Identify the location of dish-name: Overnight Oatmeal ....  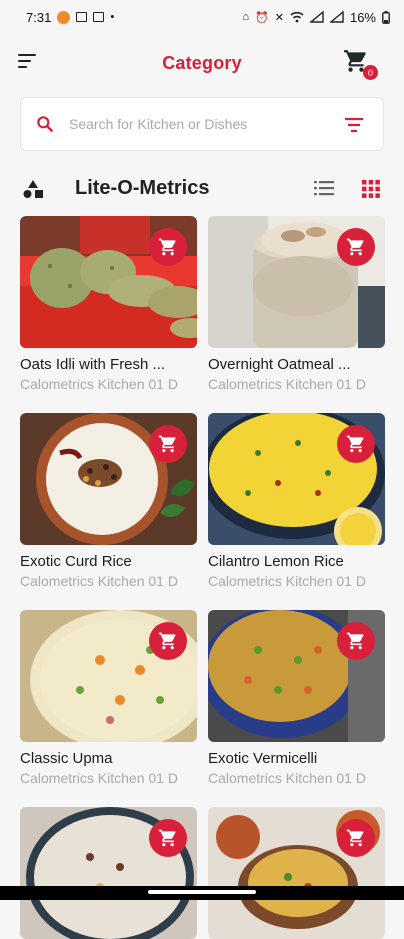
(296, 364).